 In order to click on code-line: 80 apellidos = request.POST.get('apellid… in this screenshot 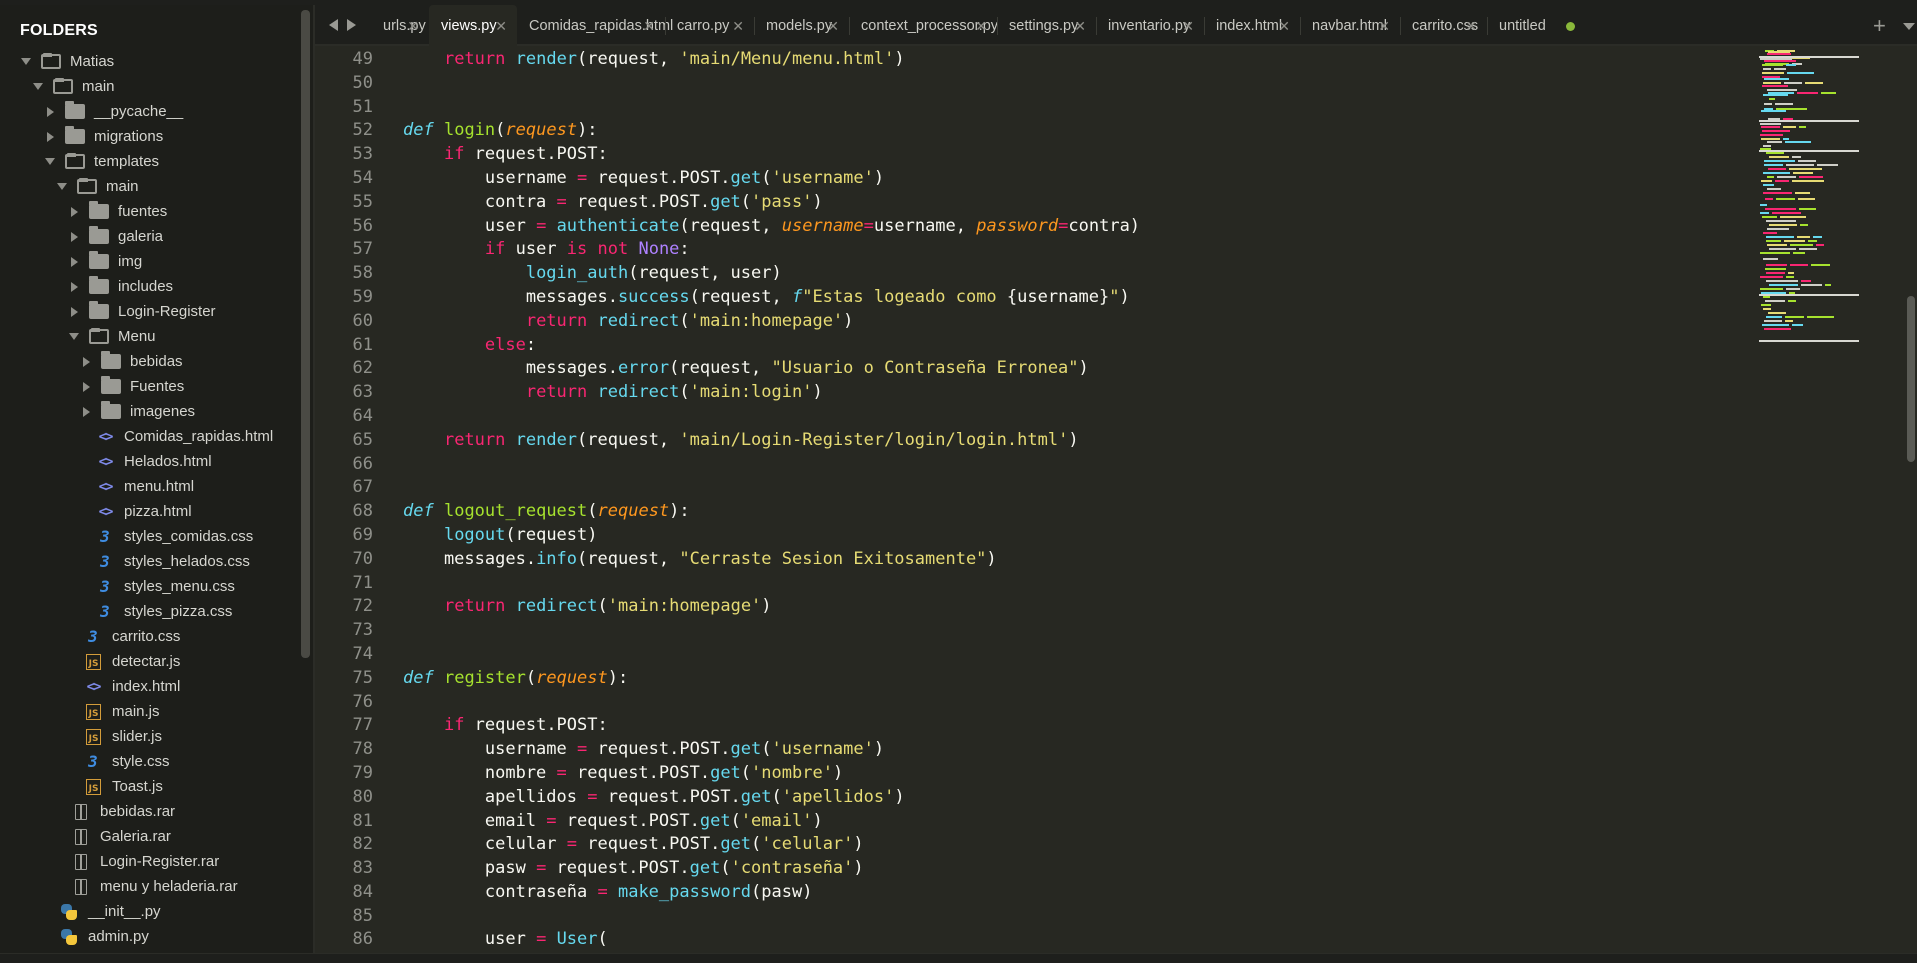, I will do `click(1035, 798)`.